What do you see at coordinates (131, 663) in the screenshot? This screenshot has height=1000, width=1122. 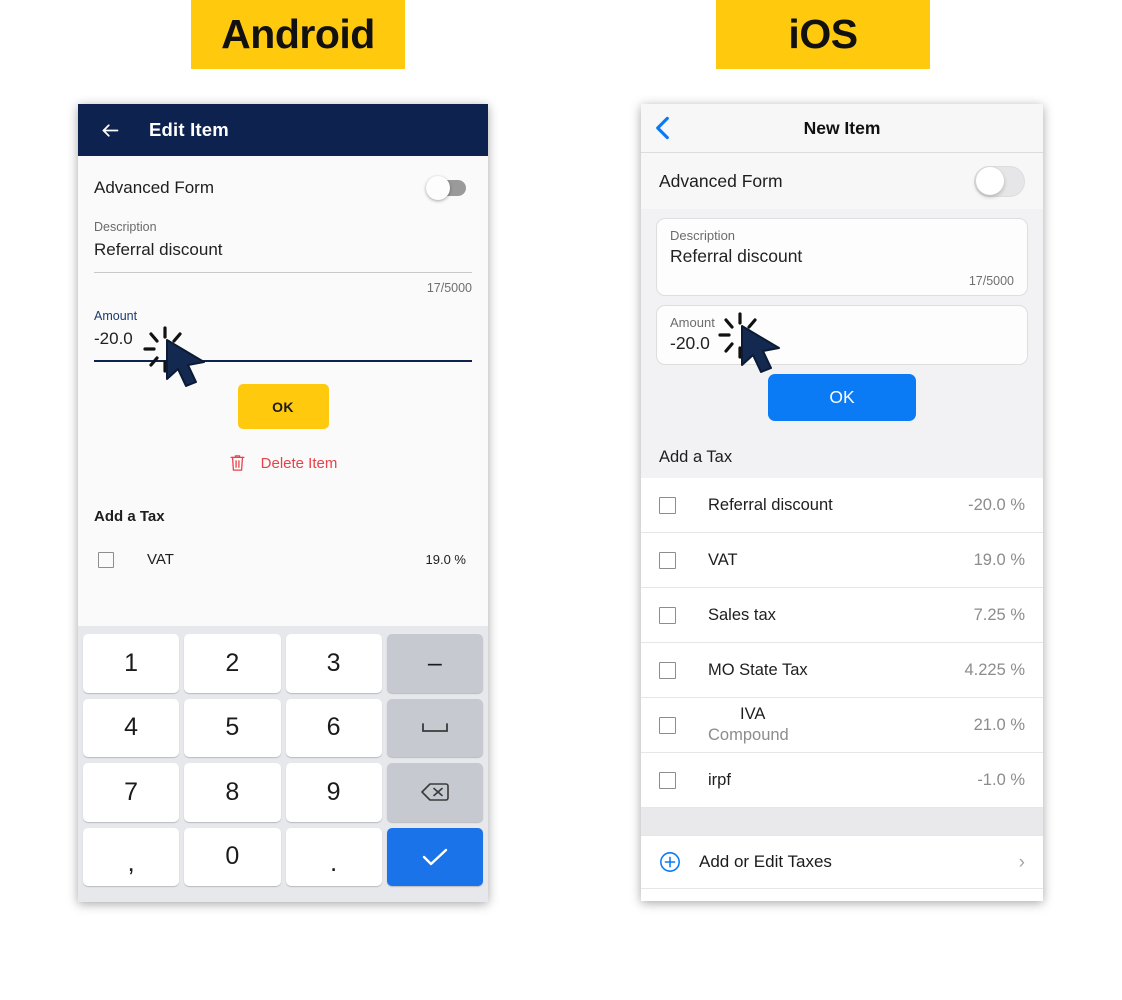 I see `key-1: 1` at bounding box center [131, 663].